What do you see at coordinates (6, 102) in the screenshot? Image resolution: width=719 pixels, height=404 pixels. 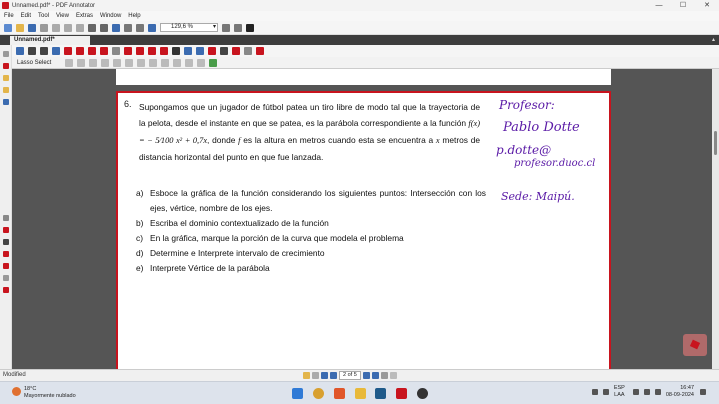 I see `links-panel-icon` at bounding box center [6, 102].